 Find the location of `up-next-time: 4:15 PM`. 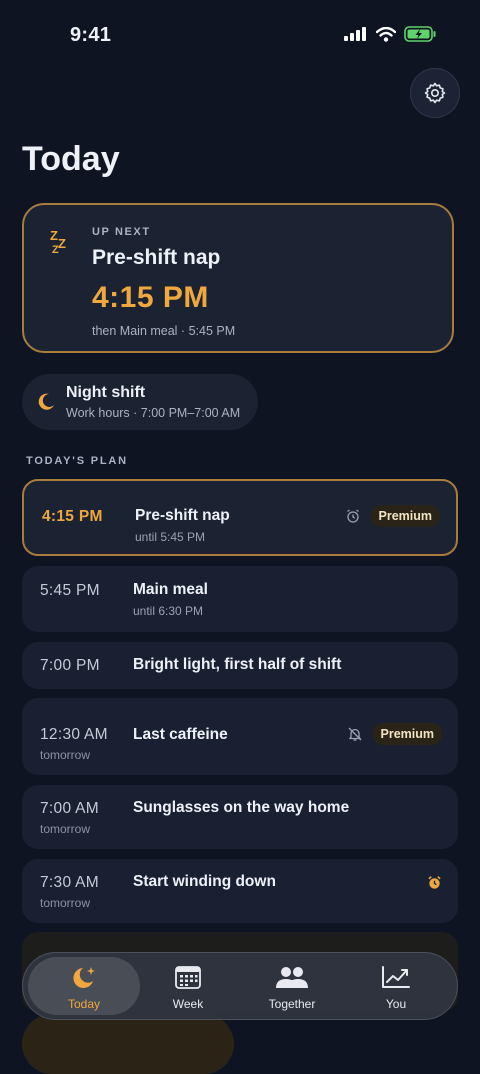

up-next-time: 4:15 PM is located at coordinates (150, 297).